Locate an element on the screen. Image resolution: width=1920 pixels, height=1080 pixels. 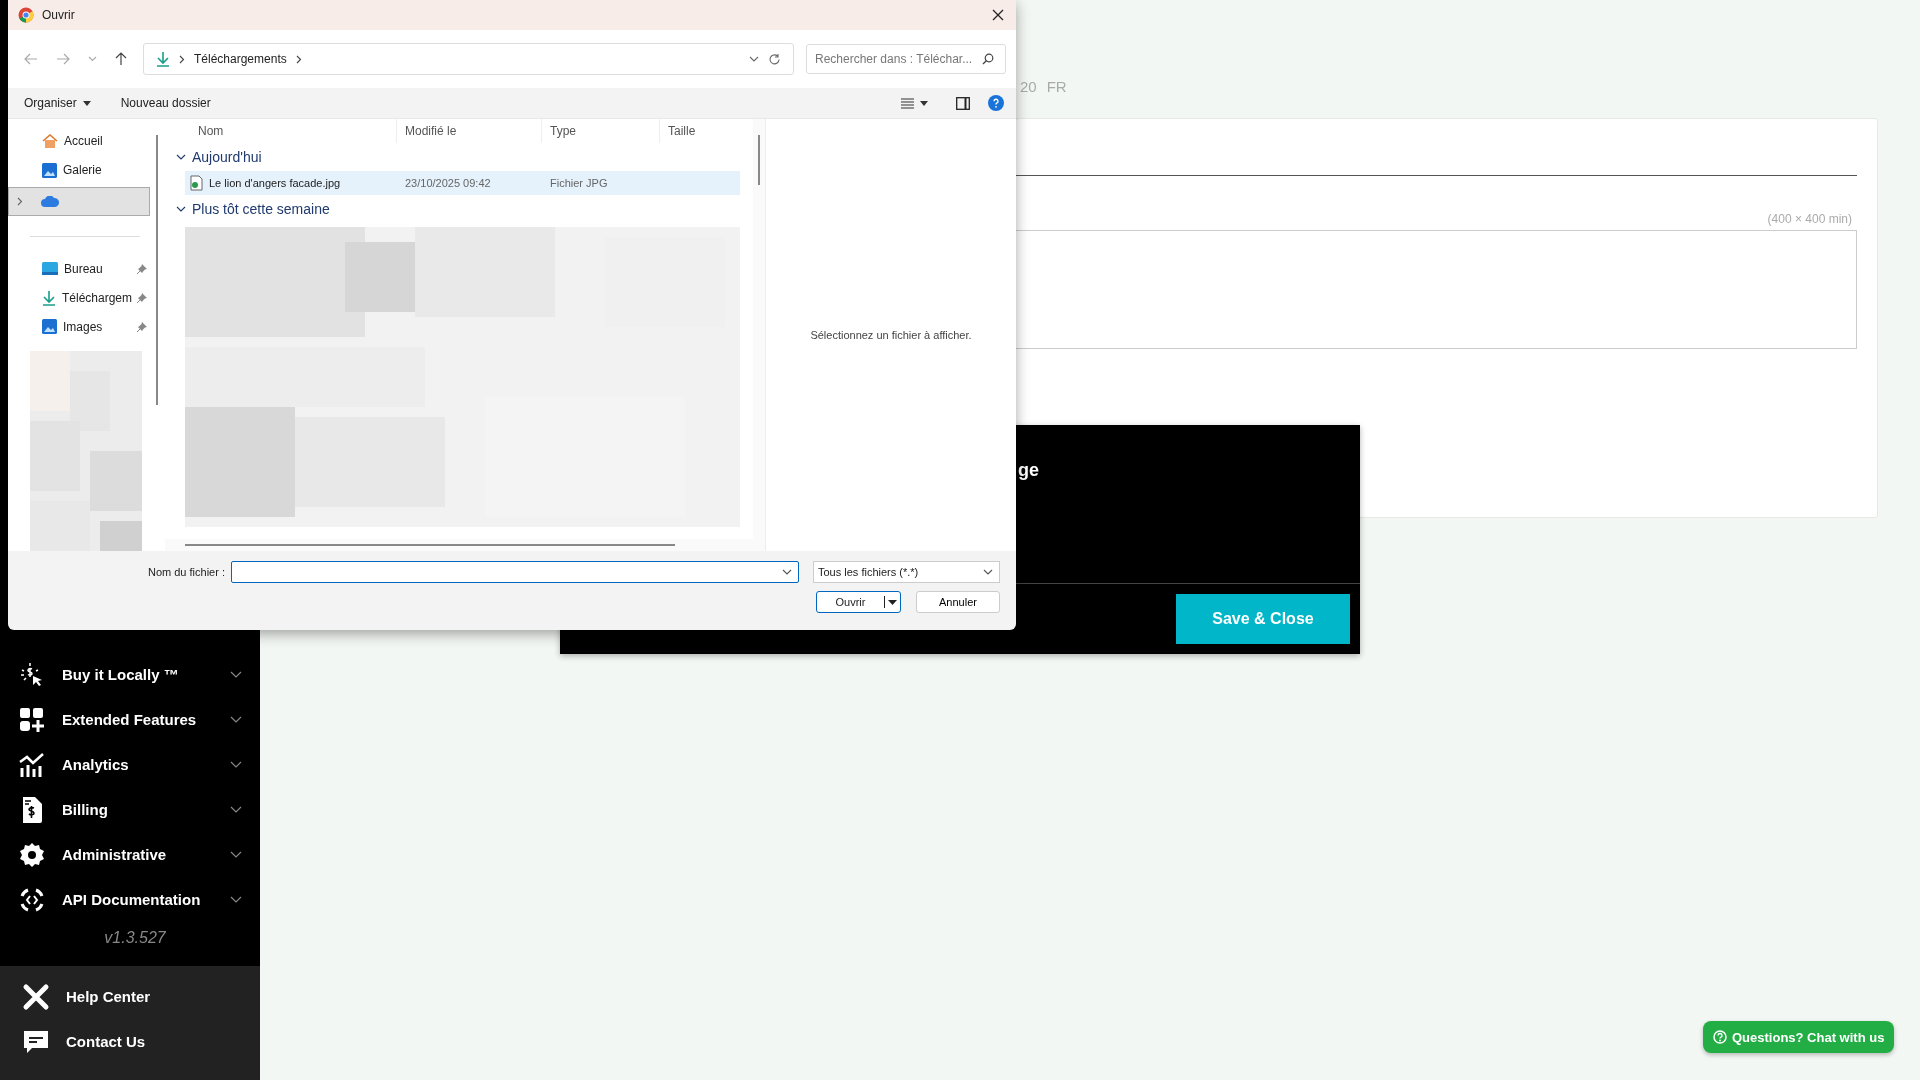
nav-item: Téléchargem is located at coordinates (79, 298).